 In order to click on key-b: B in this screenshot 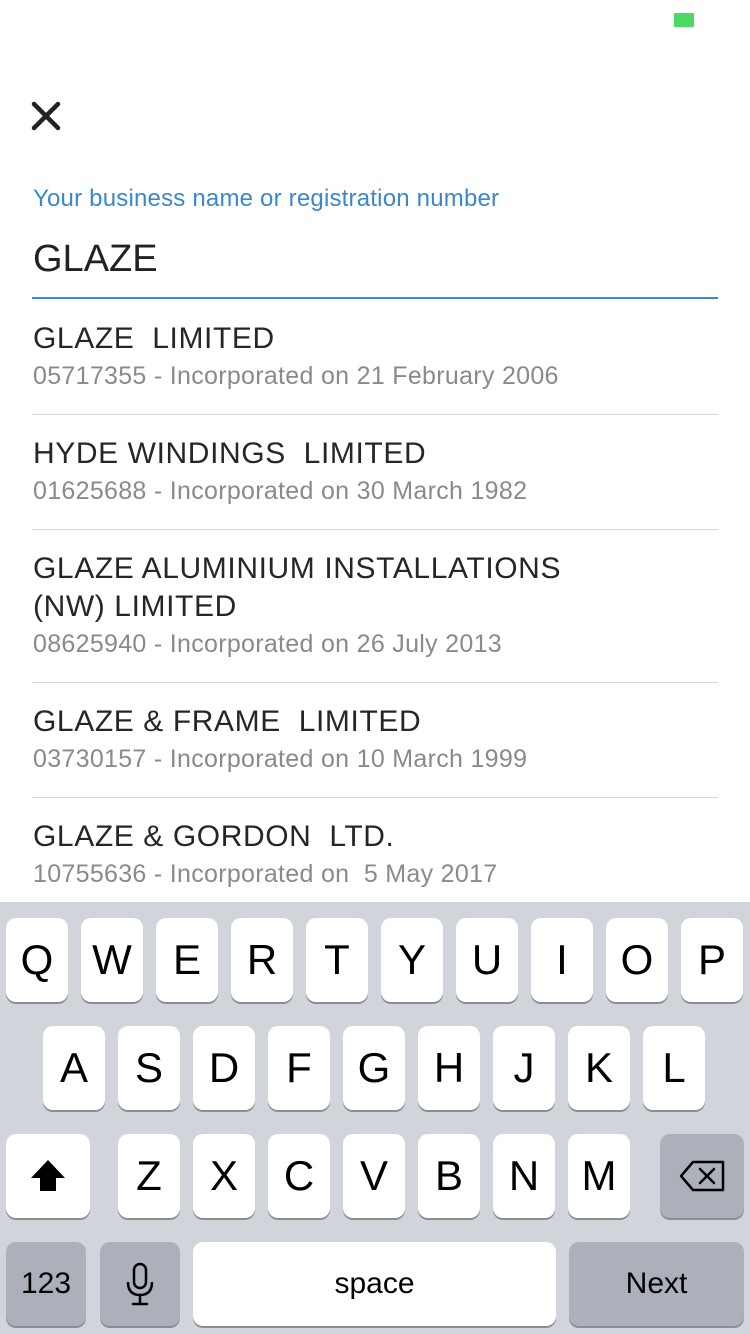, I will do `click(449, 1176)`.